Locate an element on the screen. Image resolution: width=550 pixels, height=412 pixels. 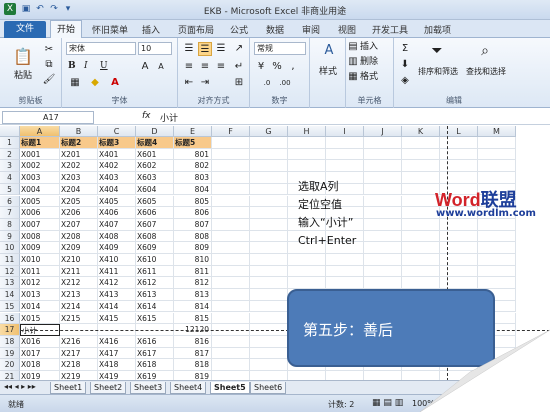
page-curl-decoration is located at coordinates (484, 370).